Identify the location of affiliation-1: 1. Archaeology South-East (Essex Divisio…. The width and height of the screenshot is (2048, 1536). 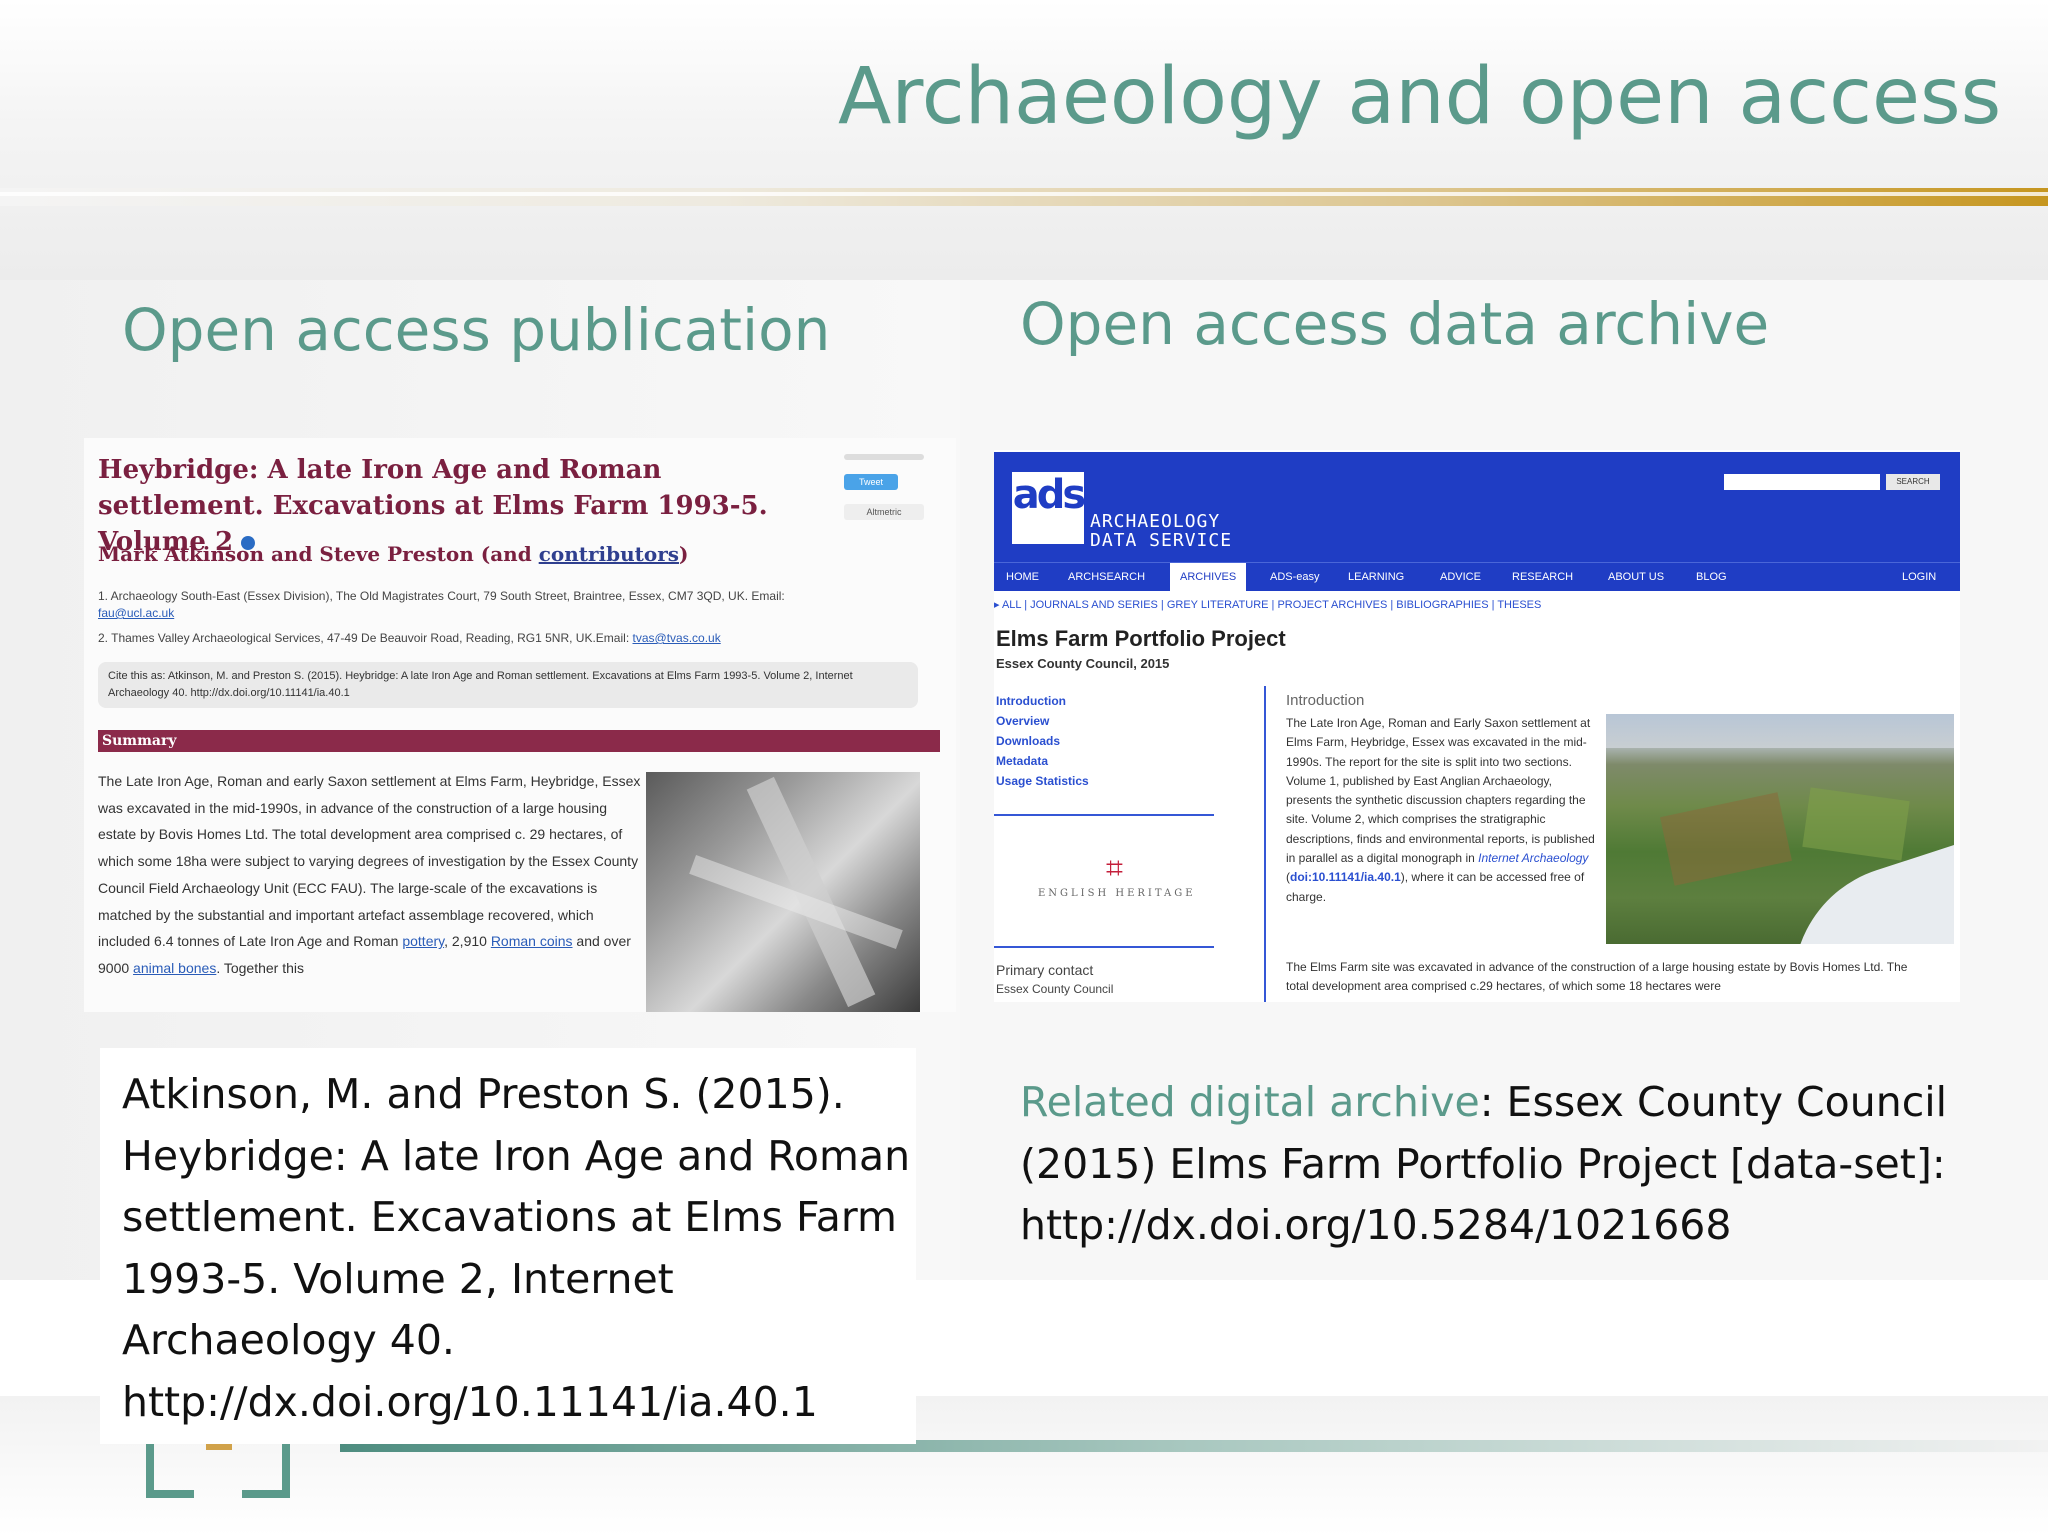
(498, 605).